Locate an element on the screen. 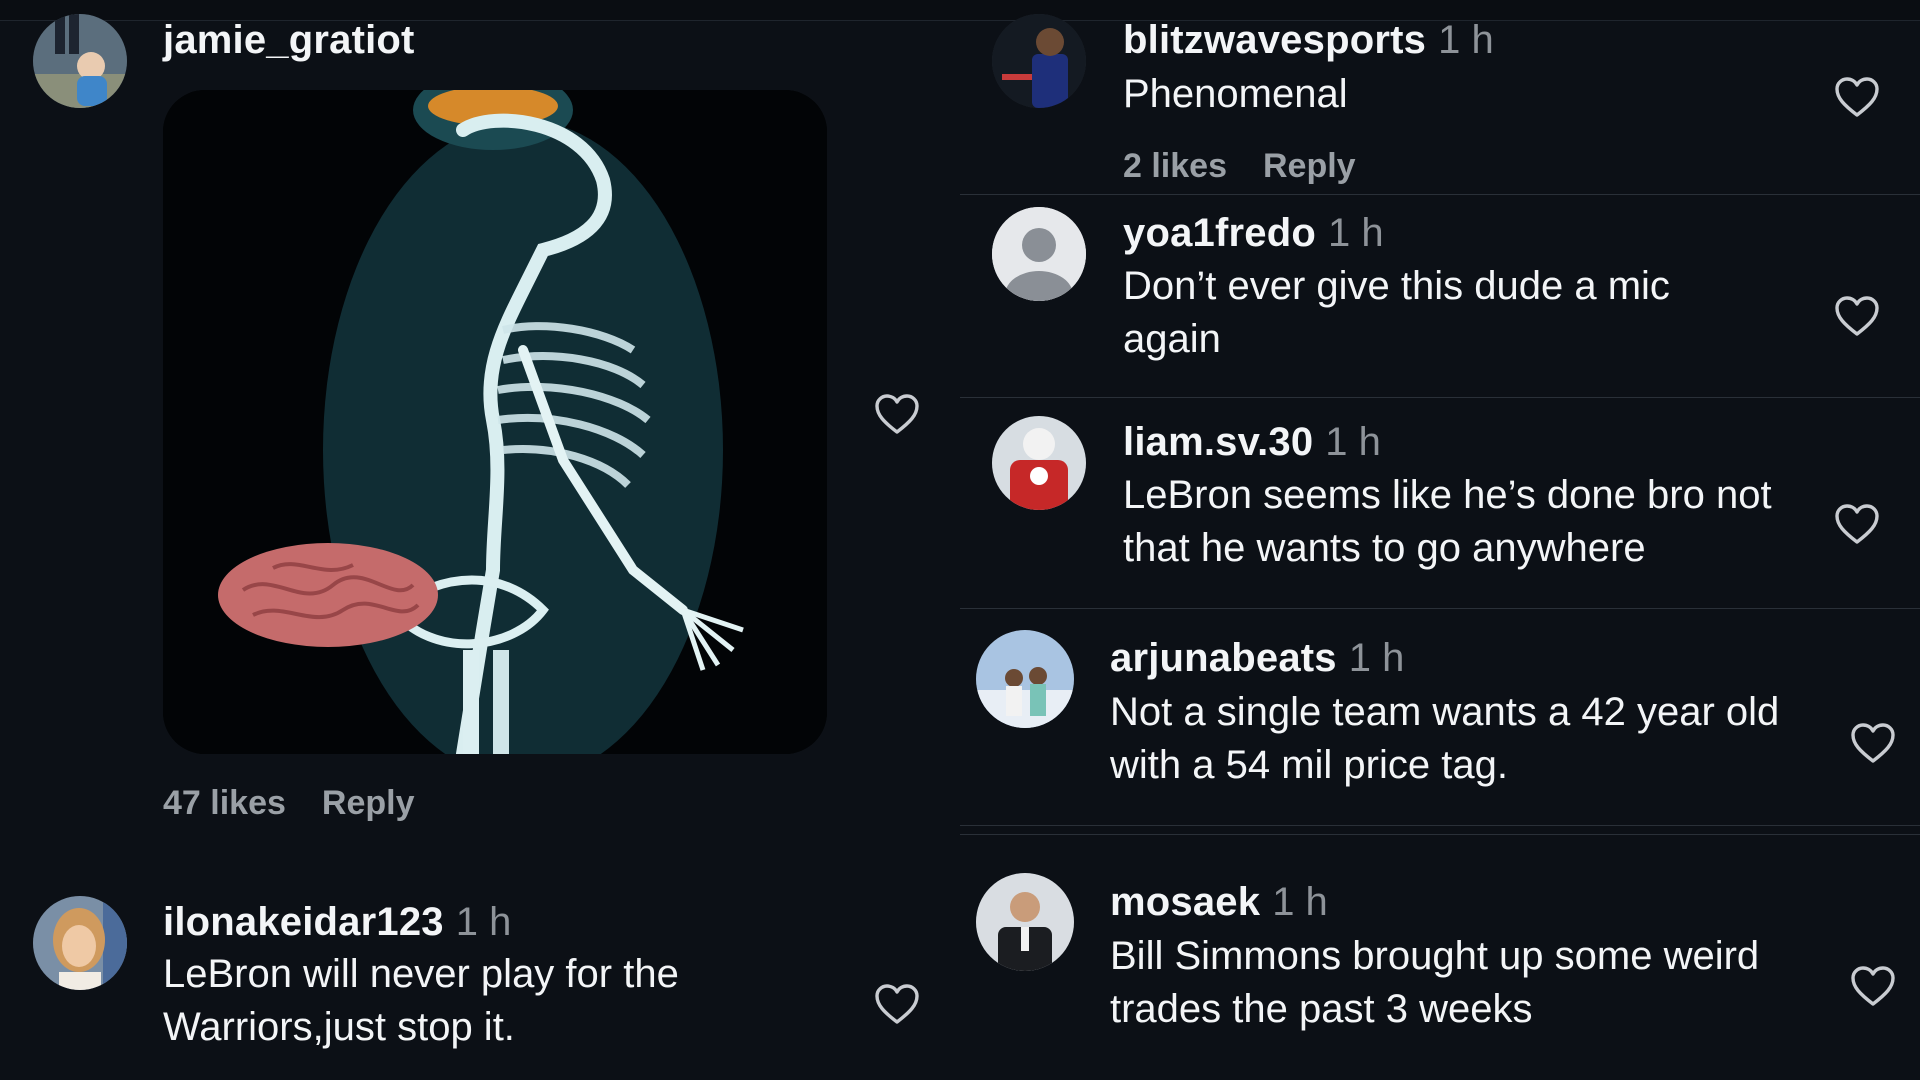 The image size is (1920, 1080). comment-username: blitzwavesports is located at coordinates (1274, 40).